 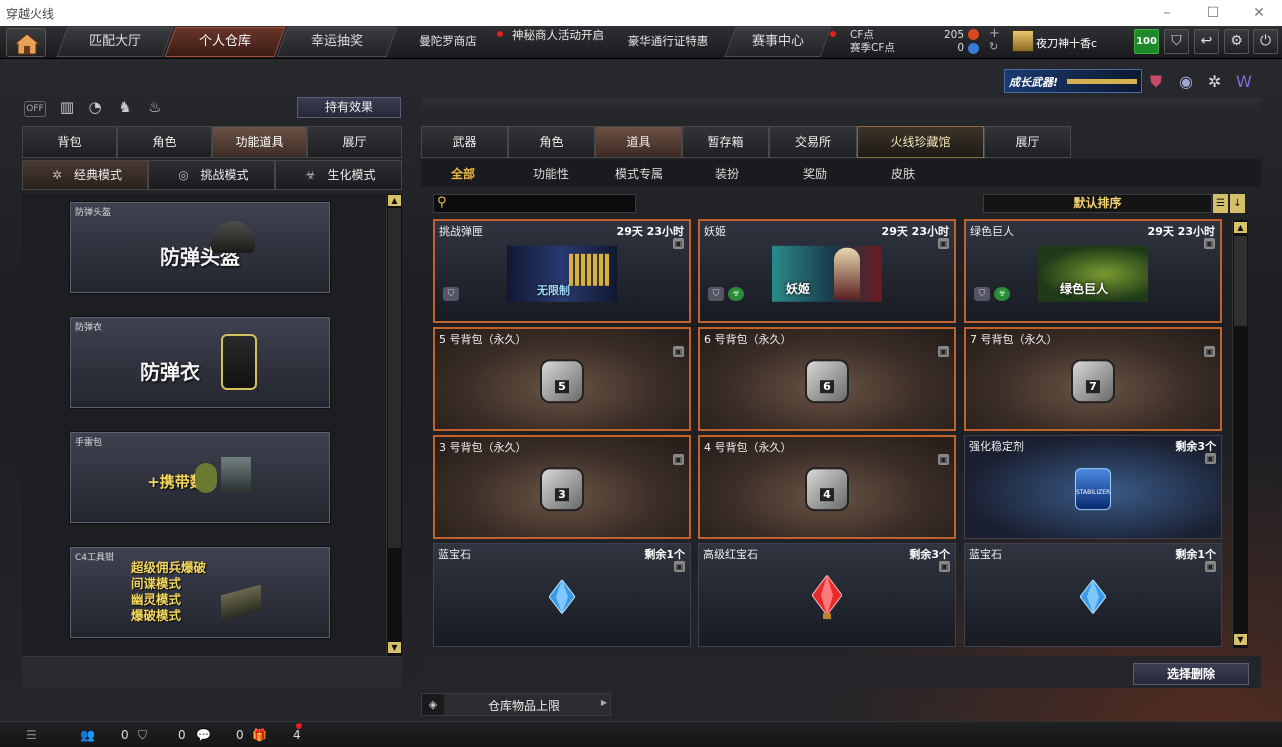 I want to click on tab-exchange: 交易所, so click(x=813, y=142).